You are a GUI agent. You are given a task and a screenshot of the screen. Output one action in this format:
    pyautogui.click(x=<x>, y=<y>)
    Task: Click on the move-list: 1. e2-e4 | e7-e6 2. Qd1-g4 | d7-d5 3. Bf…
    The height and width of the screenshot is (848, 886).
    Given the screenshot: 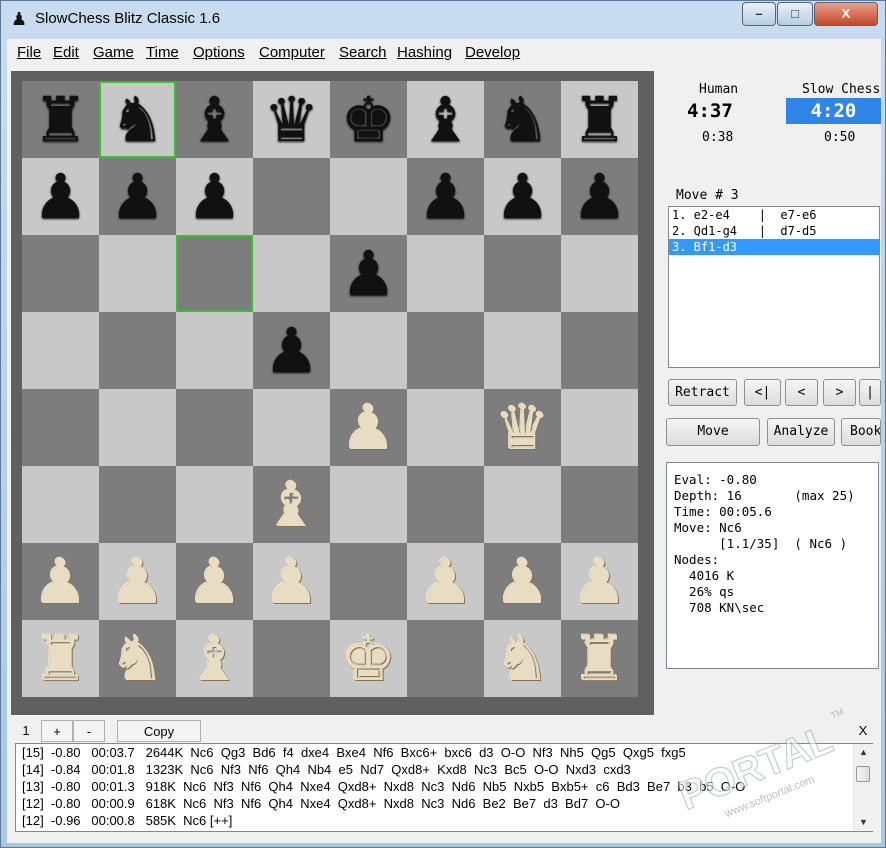 What is the action you would take?
    pyautogui.click(x=774, y=287)
    